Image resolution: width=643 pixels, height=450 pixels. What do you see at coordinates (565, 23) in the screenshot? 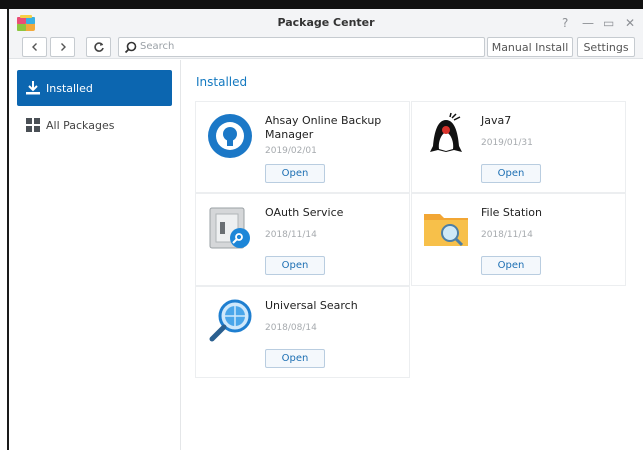
I see `help-icon: ?` at bounding box center [565, 23].